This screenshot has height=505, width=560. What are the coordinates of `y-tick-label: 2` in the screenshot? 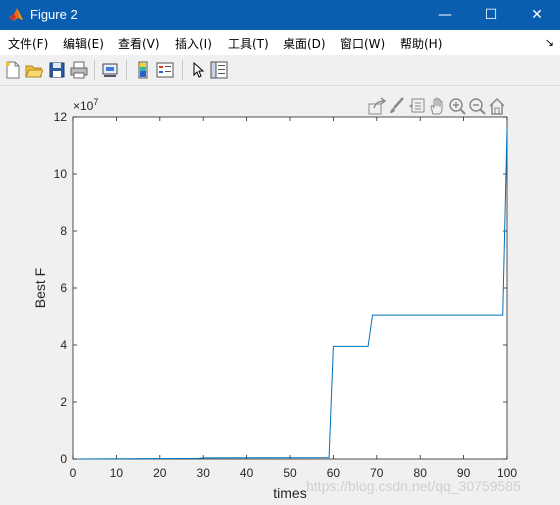 It's located at (63, 402).